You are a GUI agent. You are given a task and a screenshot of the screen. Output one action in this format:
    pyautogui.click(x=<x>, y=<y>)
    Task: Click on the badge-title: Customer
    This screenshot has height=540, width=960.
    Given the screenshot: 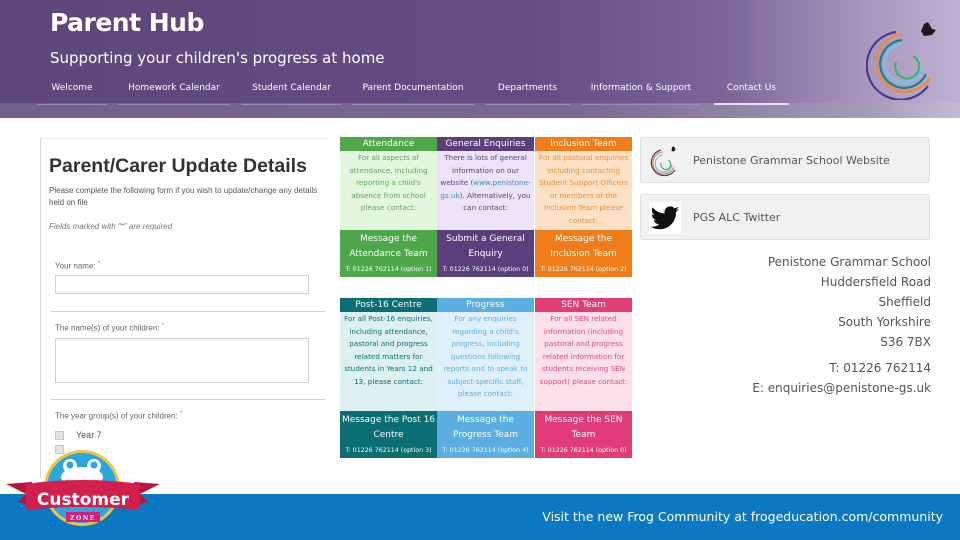 What is the action you would take?
    pyautogui.click(x=83, y=500)
    